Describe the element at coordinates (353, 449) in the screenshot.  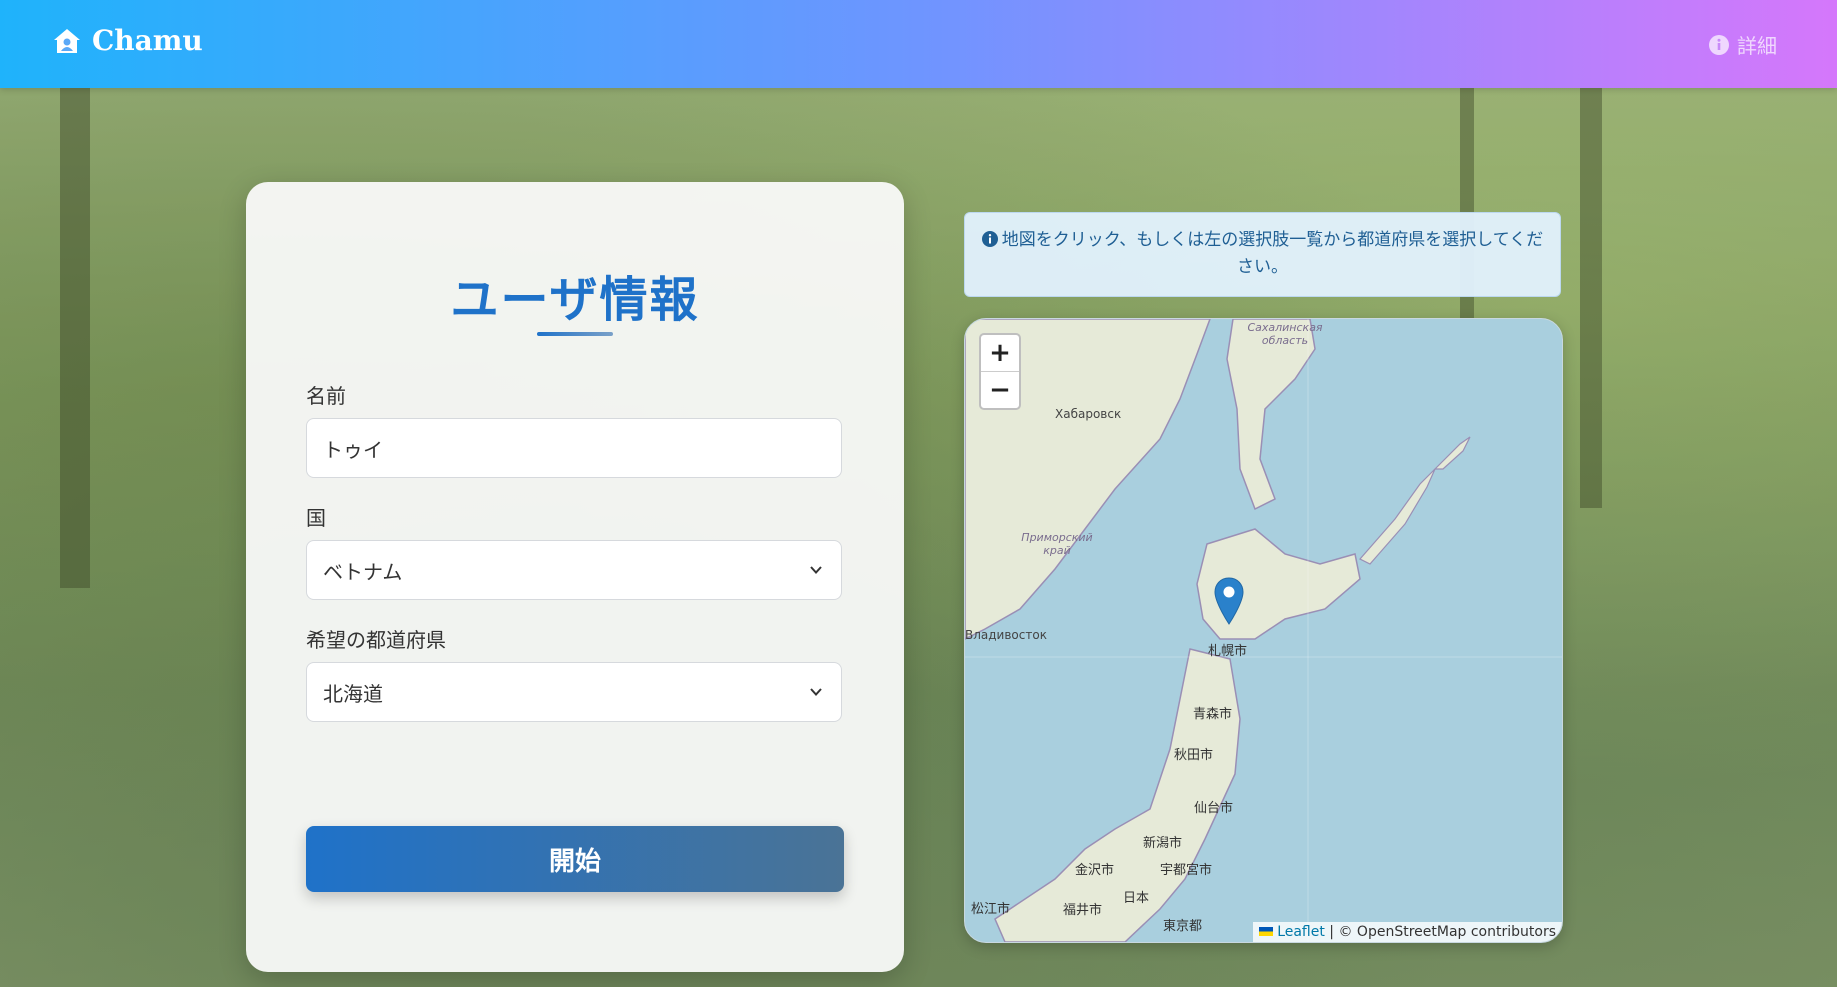
I see `name-value: トゥイ` at that location.